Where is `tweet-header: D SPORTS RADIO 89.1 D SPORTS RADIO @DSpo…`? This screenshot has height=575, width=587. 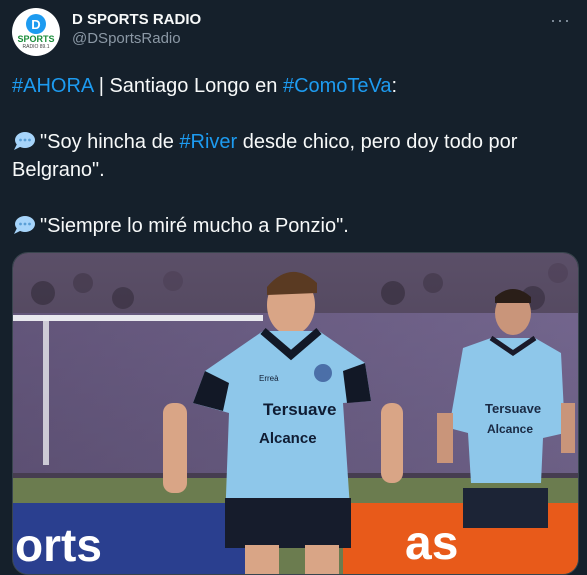
tweet-header: D SPORTS RADIO 89.1 D SPORTS RADIO @DSpo… is located at coordinates (293, 33).